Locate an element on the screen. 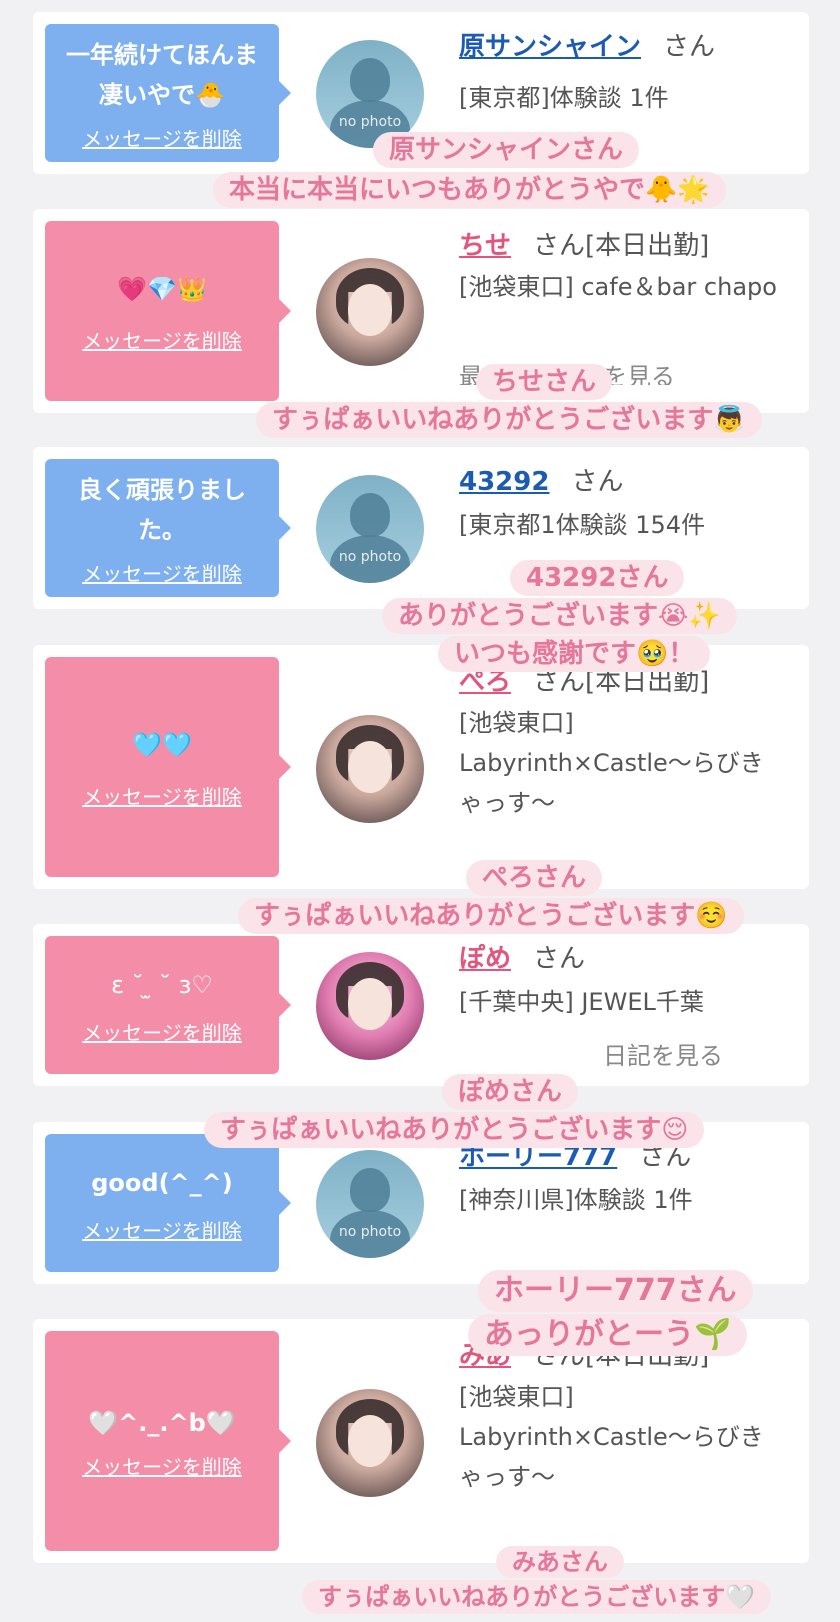 This screenshot has width=840, height=1622. message-bubble: 一年続けてほんま凄いやで🐣 メッセージを削除 is located at coordinates (168, 93).